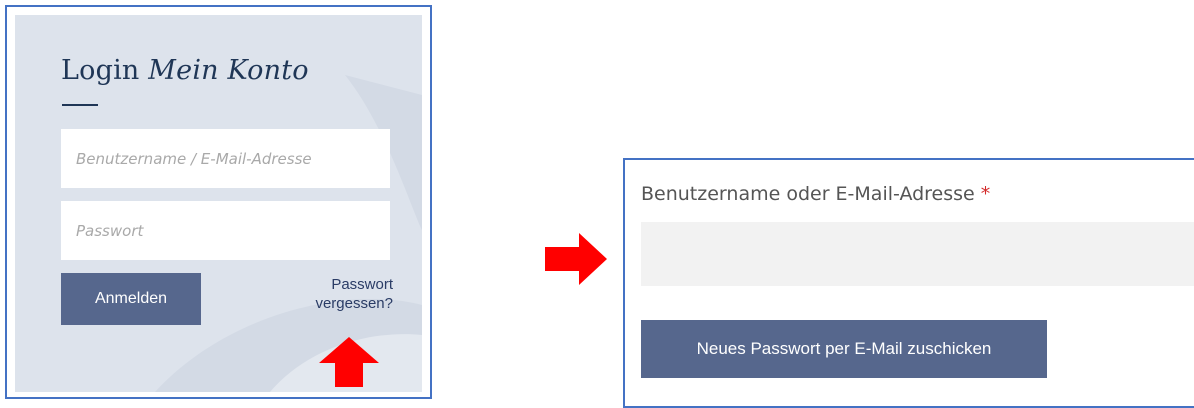 The height and width of the screenshot is (408, 1194). What do you see at coordinates (985, 194) in the screenshot?
I see `required-marker: *` at bounding box center [985, 194].